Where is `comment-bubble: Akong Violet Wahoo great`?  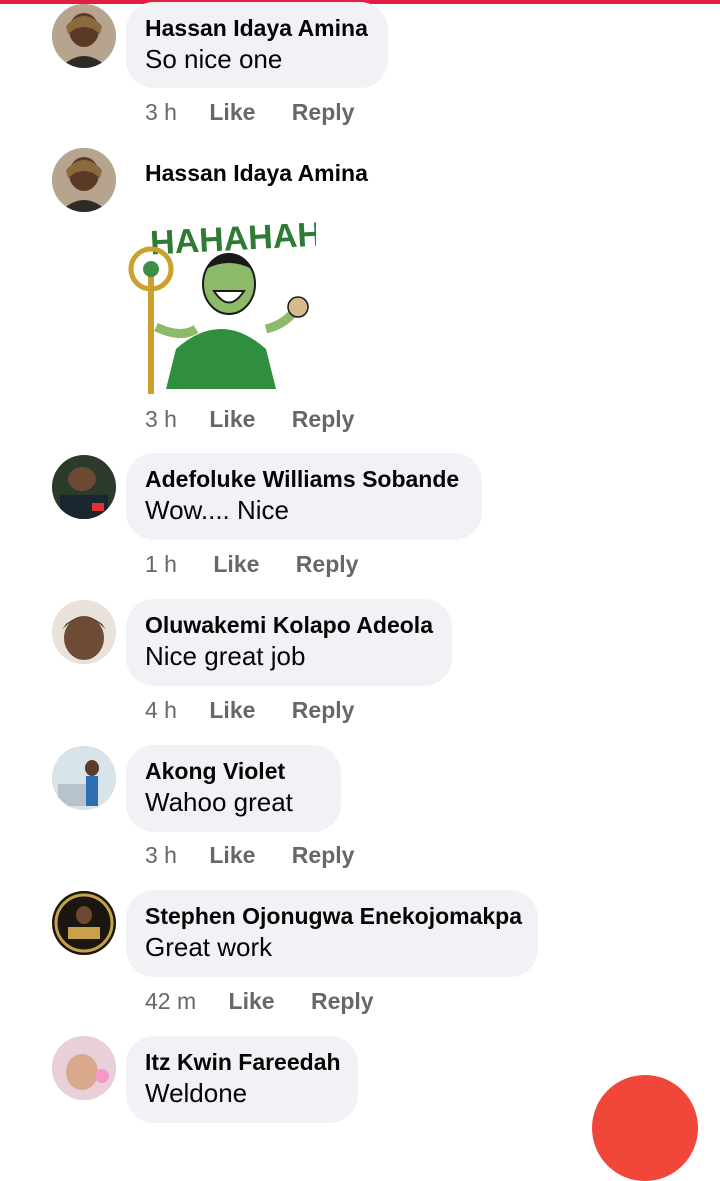
comment-bubble: Akong Violet Wahoo great is located at coordinates (233, 788).